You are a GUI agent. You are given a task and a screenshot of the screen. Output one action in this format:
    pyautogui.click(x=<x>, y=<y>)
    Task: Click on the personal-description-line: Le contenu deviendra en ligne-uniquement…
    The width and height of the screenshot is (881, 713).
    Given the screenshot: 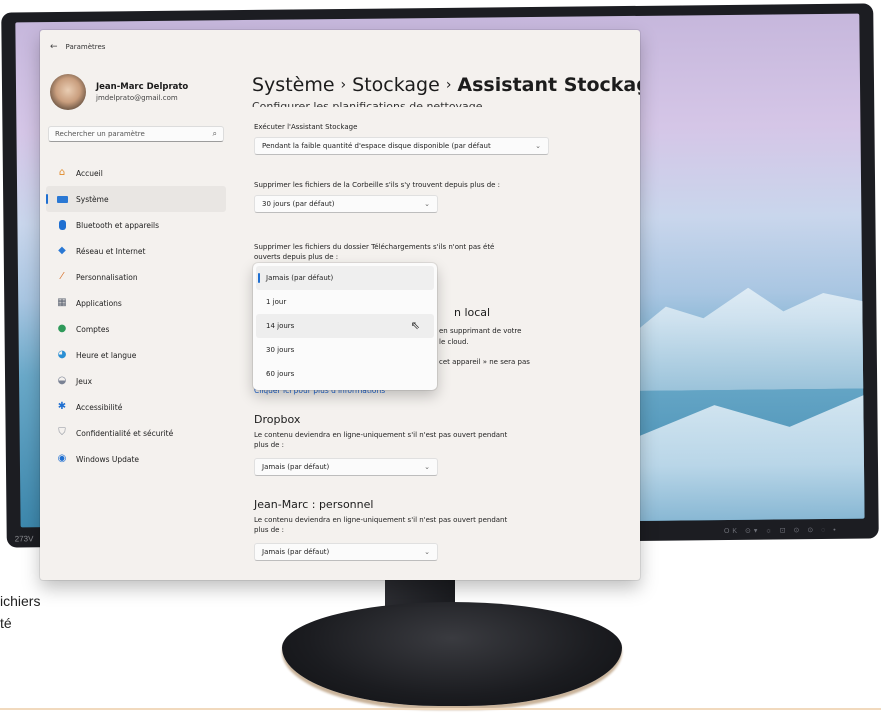 What is the action you would take?
    pyautogui.click(x=381, y=520)
    